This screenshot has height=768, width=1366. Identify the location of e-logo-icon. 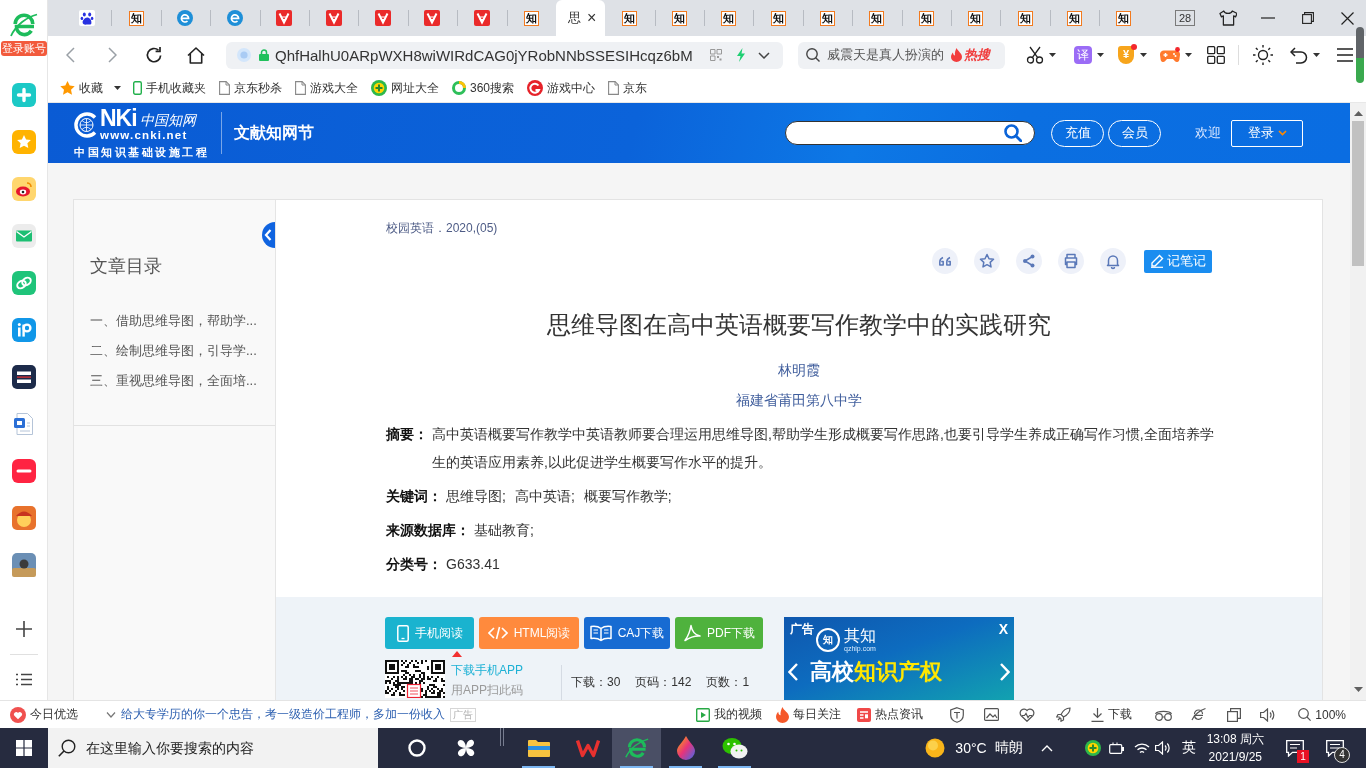
(636, 748).